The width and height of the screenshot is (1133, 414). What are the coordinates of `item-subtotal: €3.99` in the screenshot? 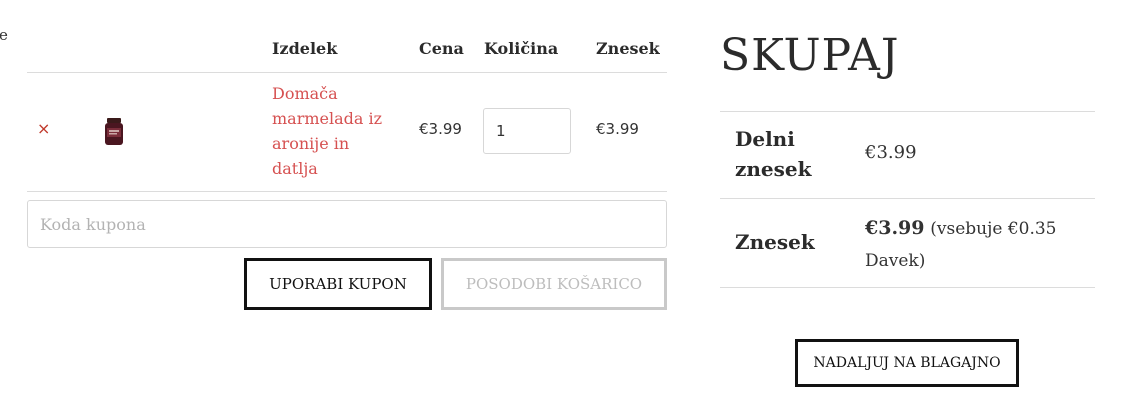 It's located at (617, 129).